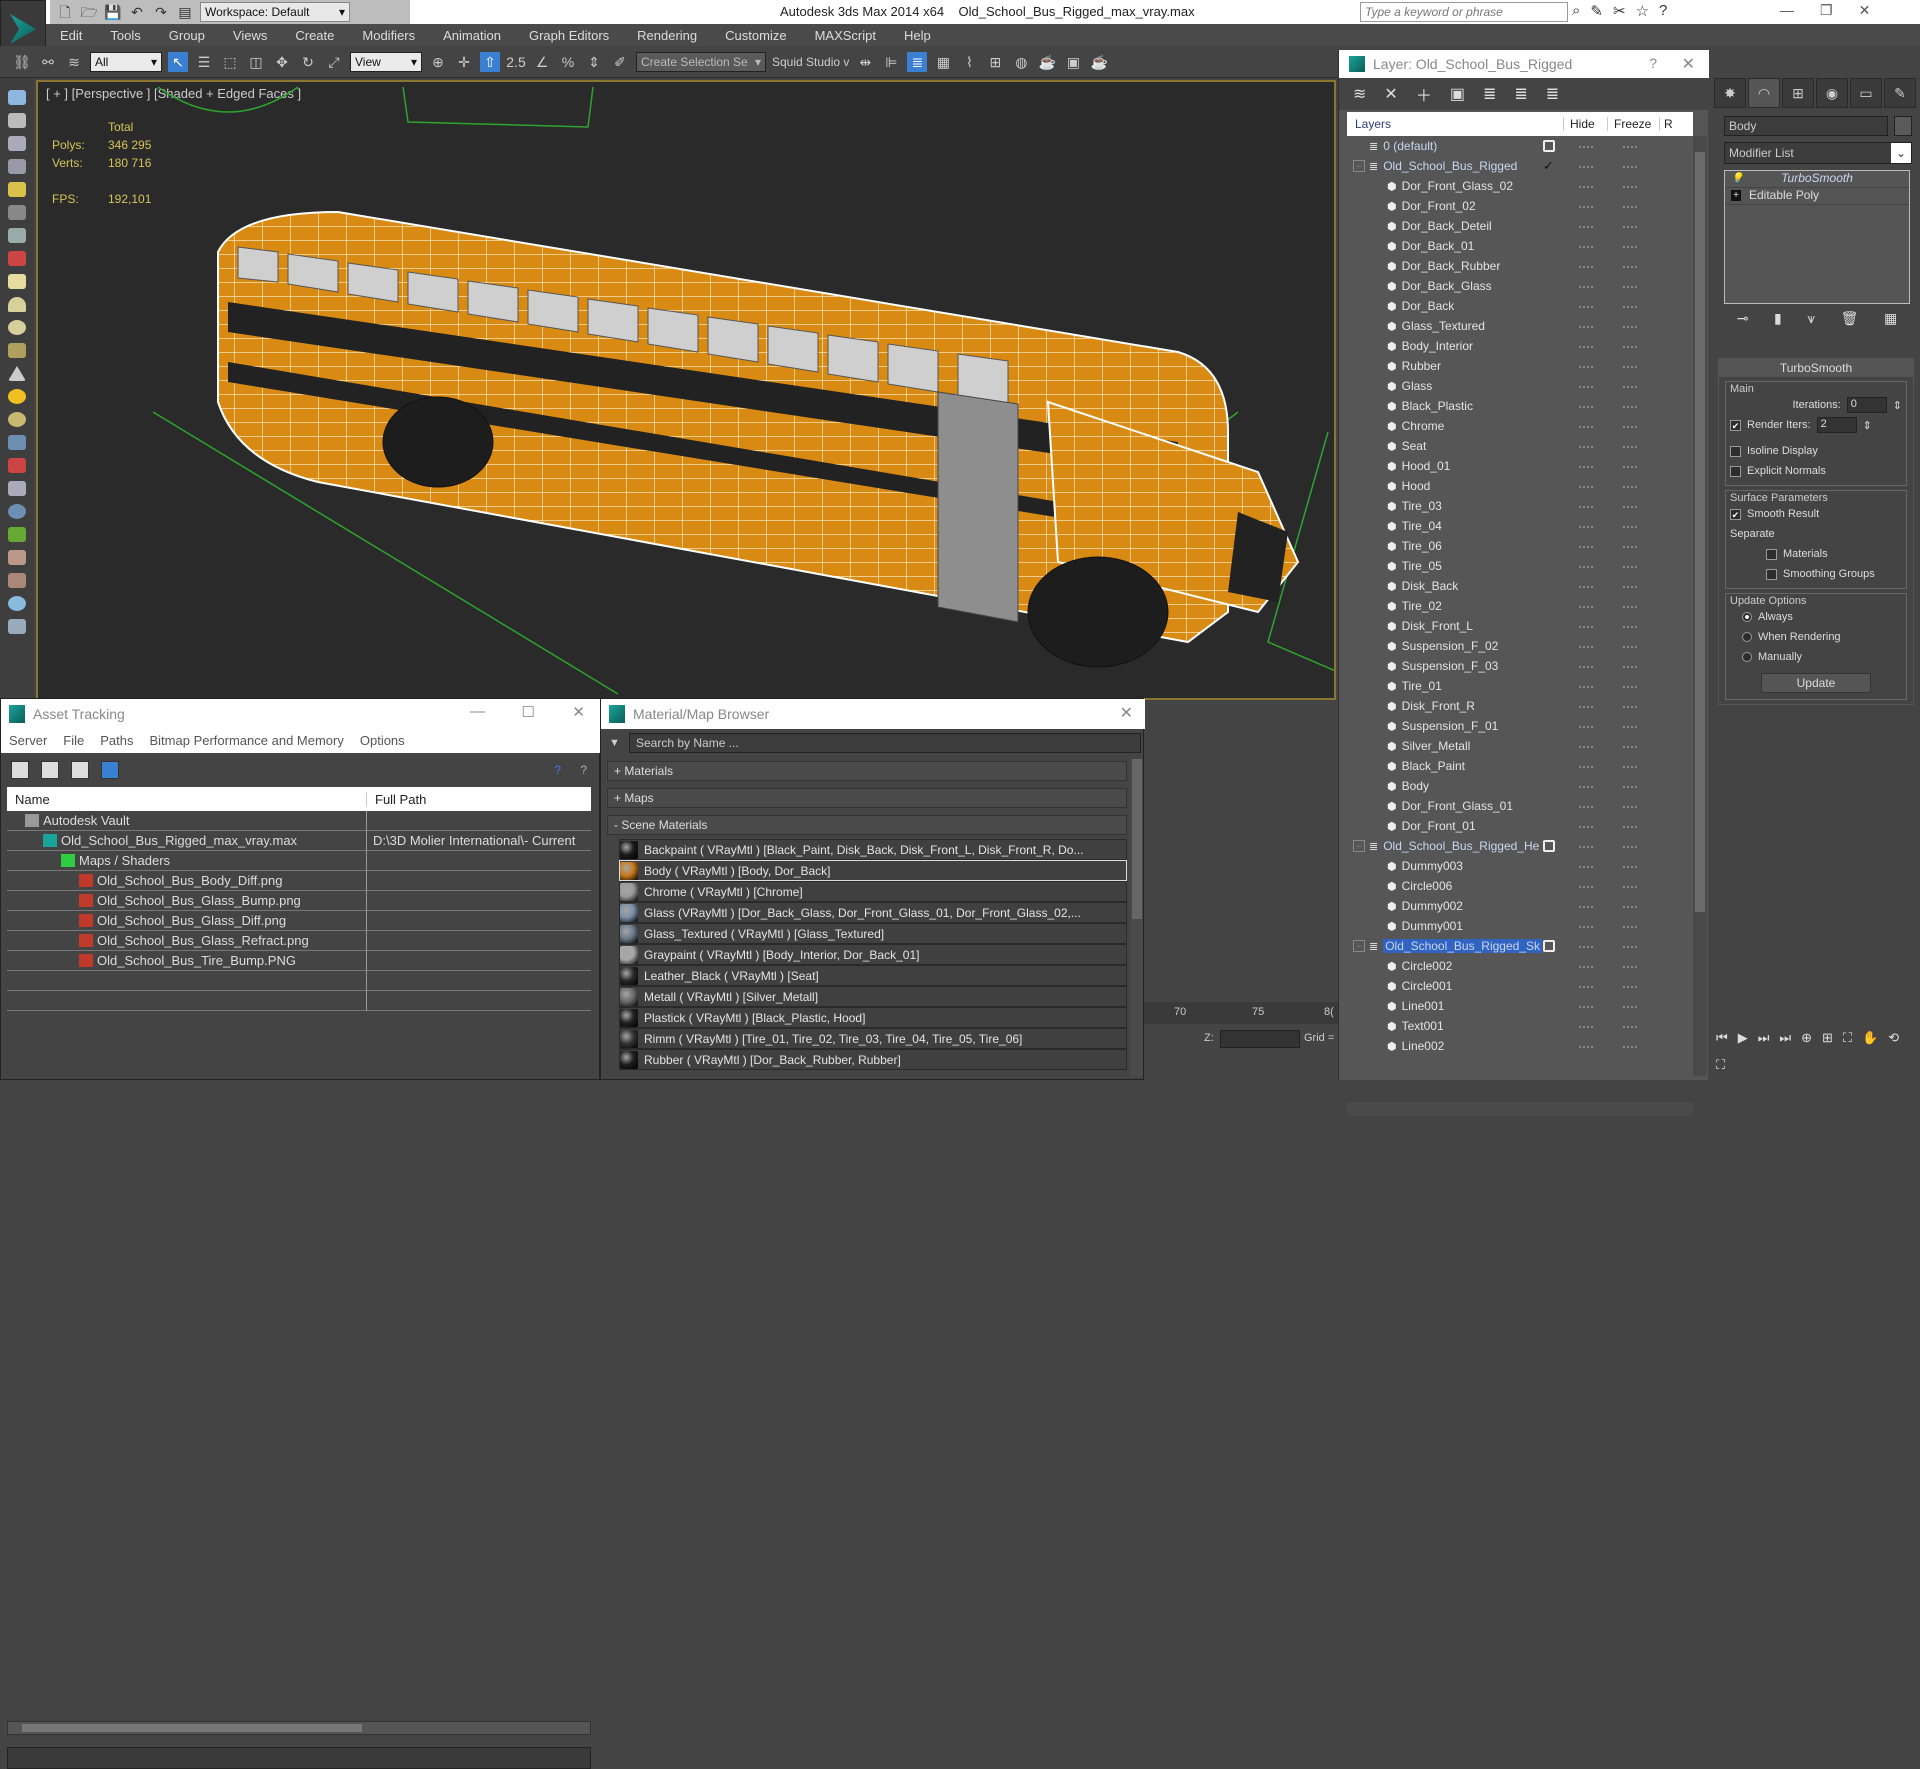 The width and height of the screenshot is (1920, 1769). What do you see at coordinates (1653, 63) in the screenshot?
I see `help-button: ?` at bounding box center [1653, 63].